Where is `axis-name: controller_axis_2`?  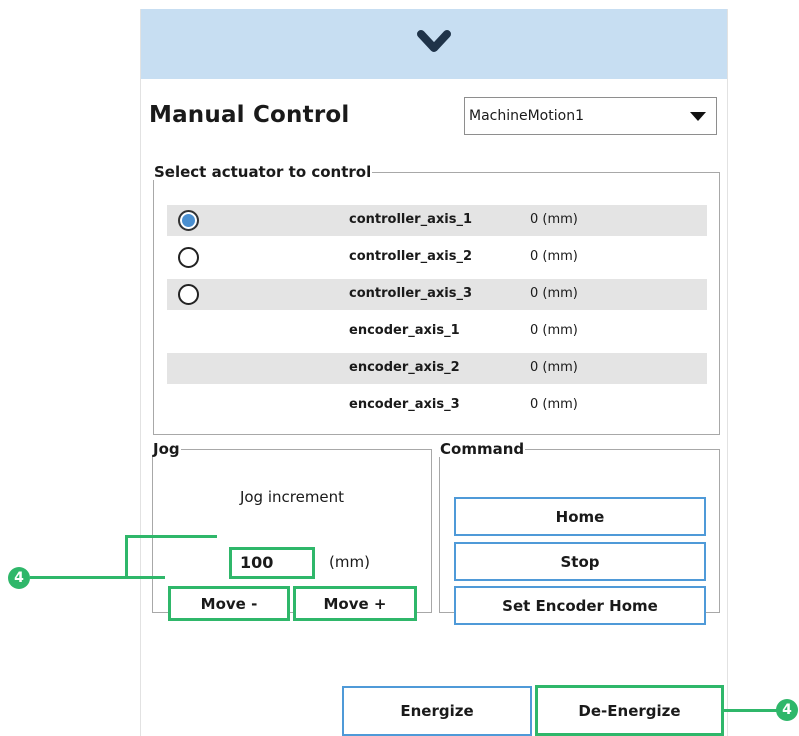 axis-name: controller_axis_2 is located at coordinates (410, 256).